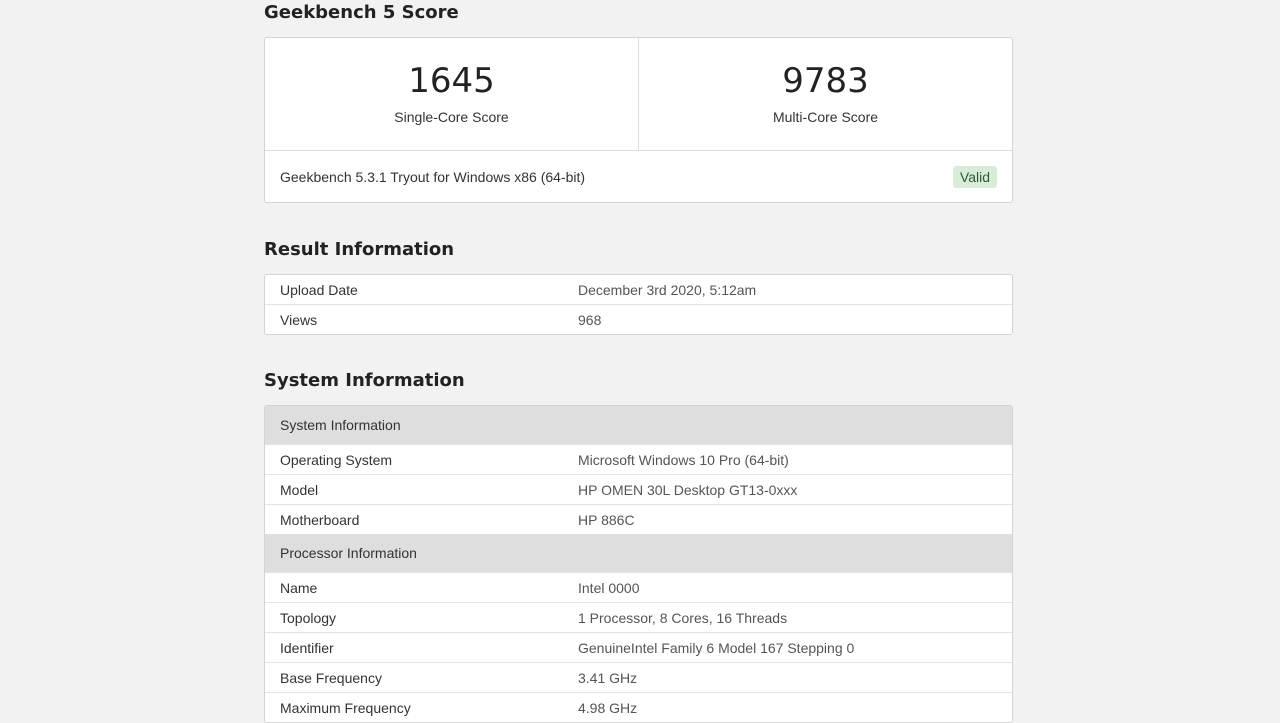 This screenshot has width=1280, height=723. Describe the element at coordinates (319, 289) in the screenshot. I see `upload-date-key: Upload Date` at that location.